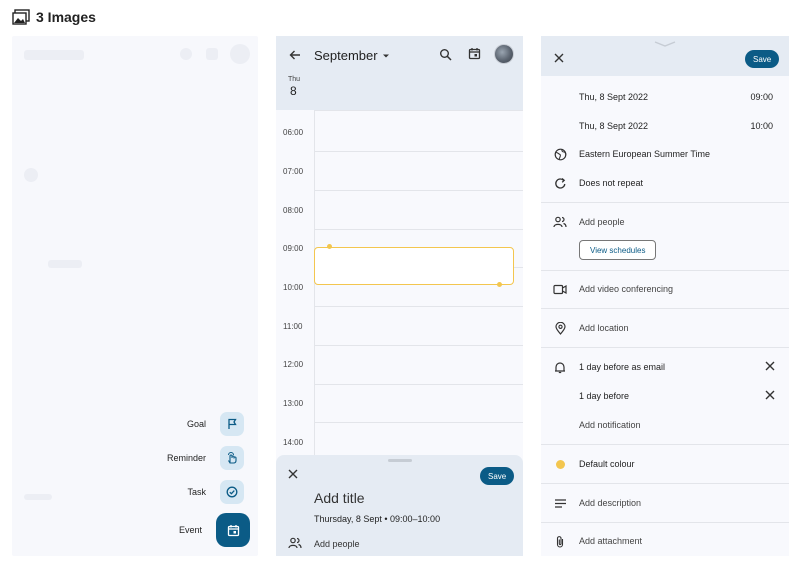  I want to click on day-of-month: 8, so click(293, 91).